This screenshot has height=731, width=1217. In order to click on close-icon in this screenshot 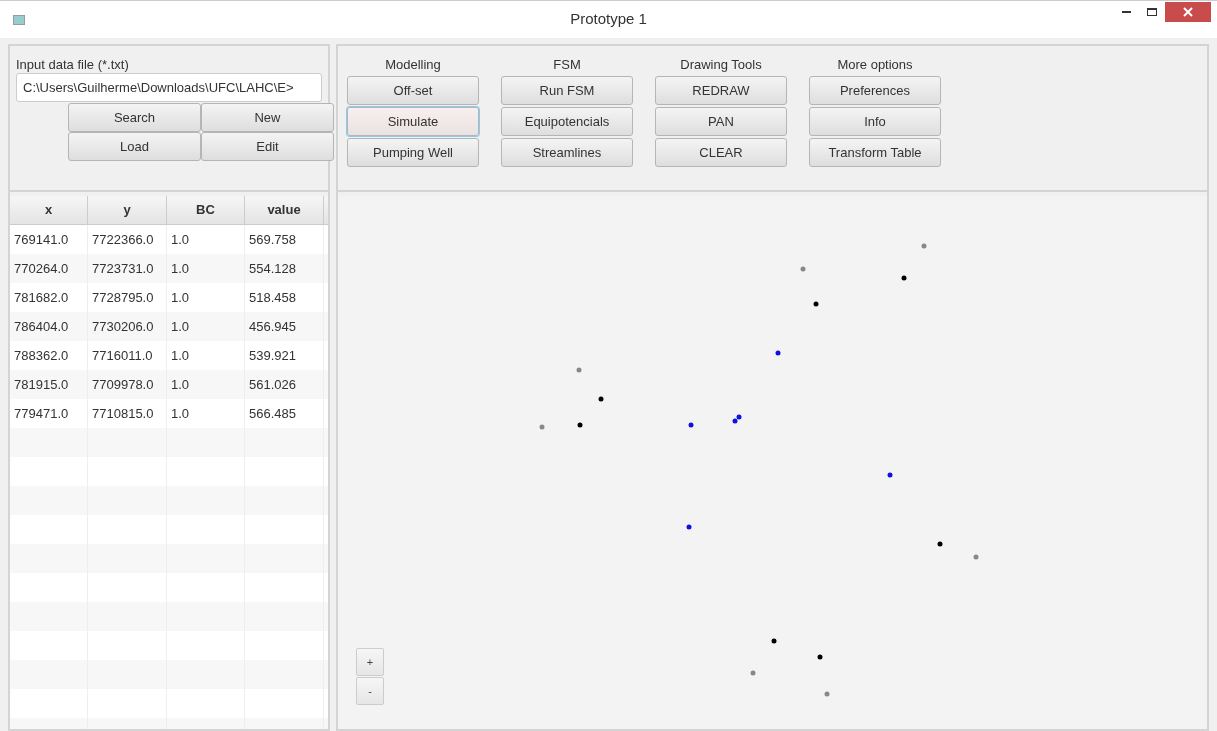, I will do `click(1188, 12)`.